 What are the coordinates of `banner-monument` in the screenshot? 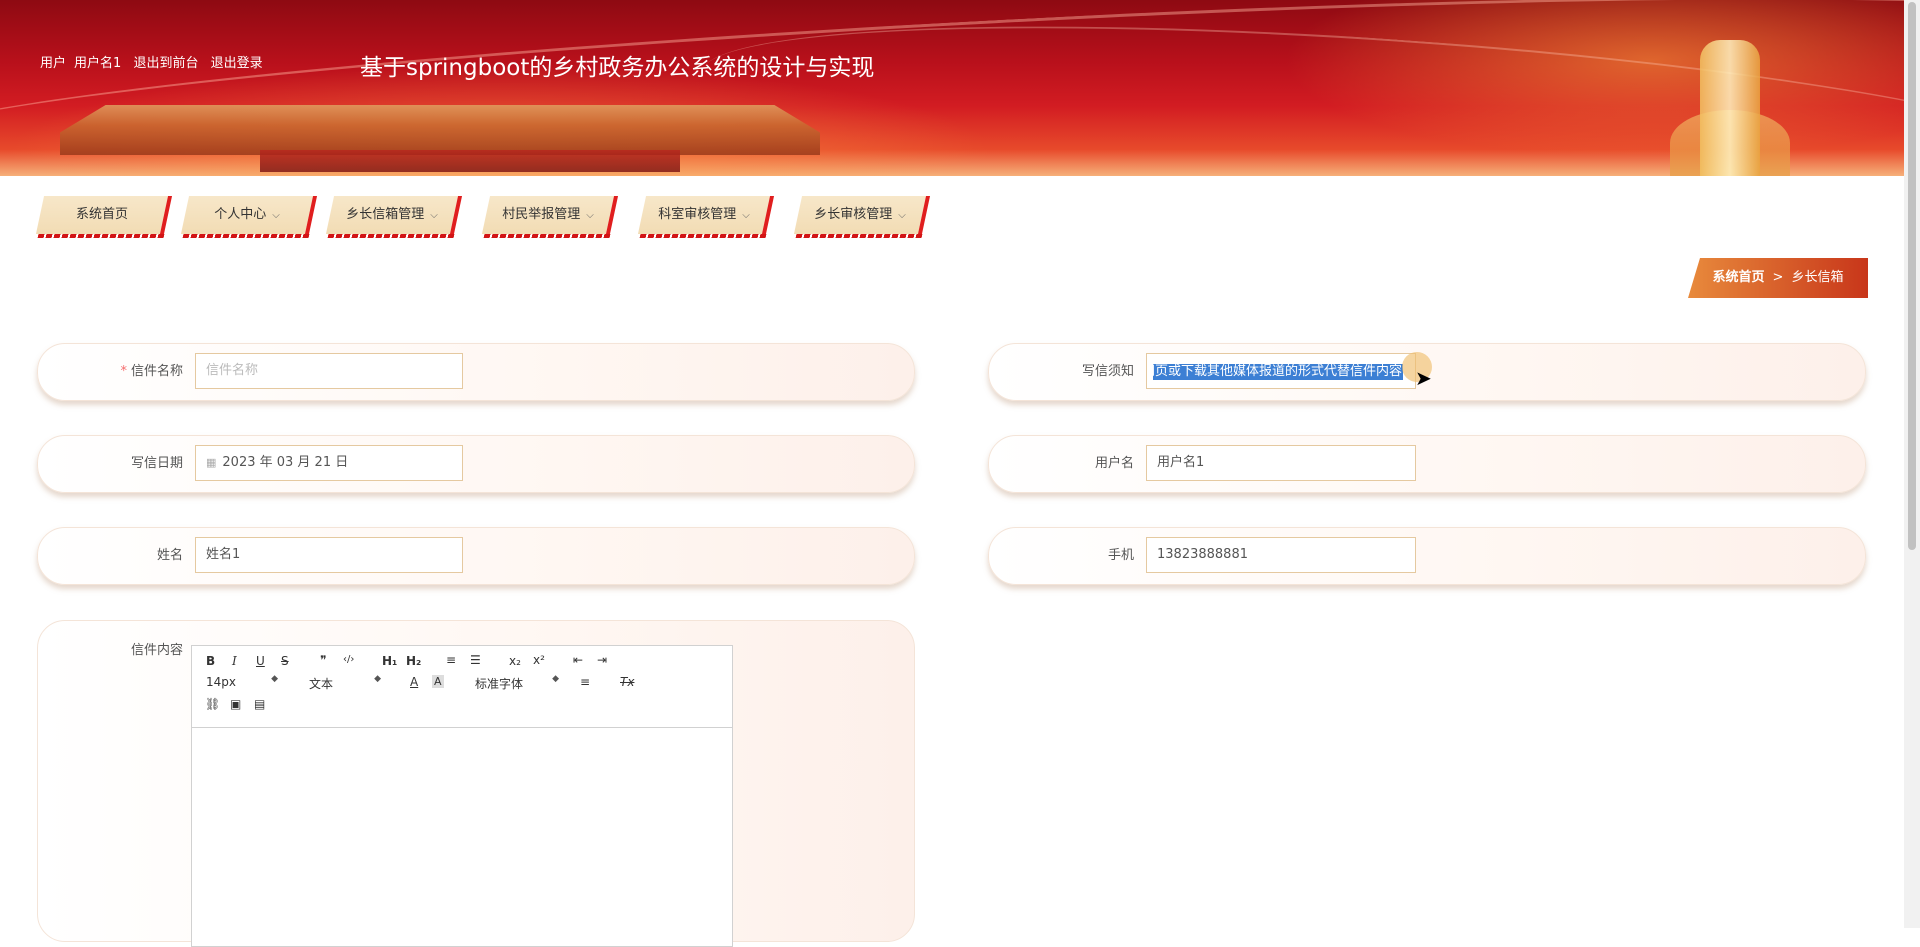 It's located at (1730, 108).